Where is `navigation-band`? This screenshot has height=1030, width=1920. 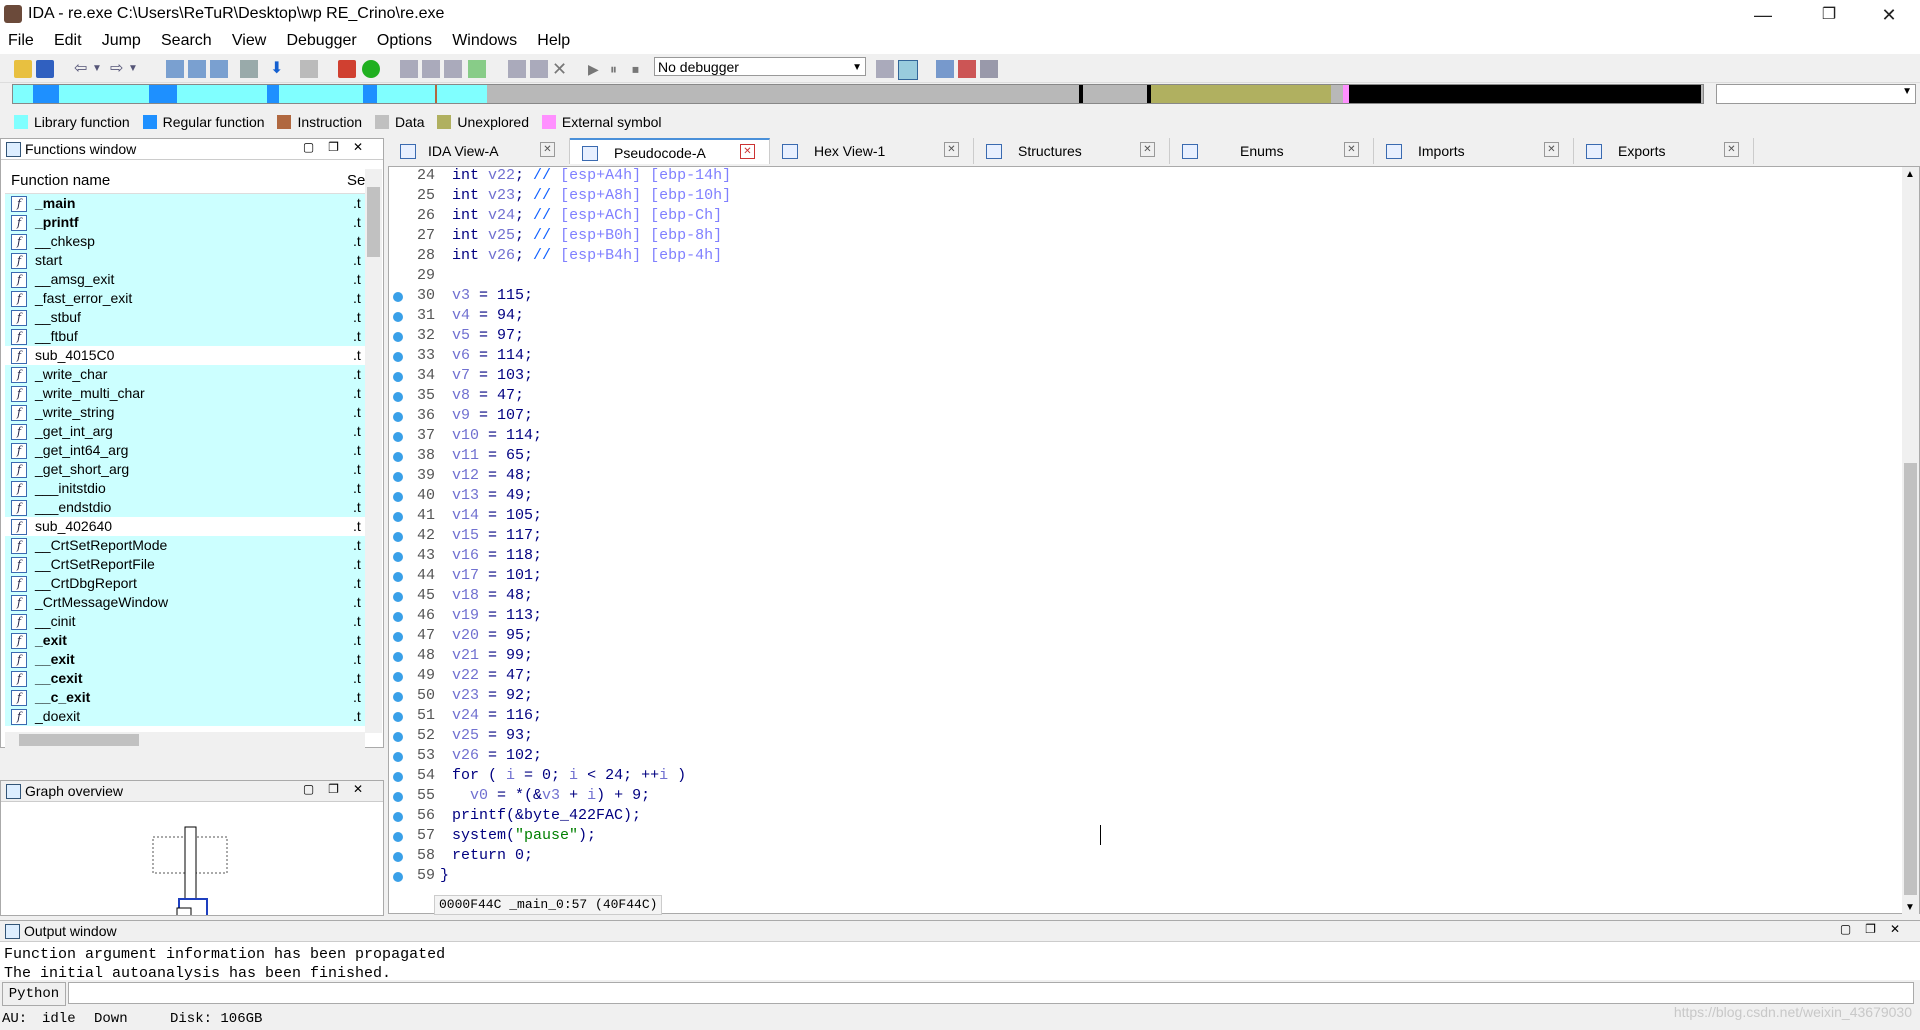
navigation-band is located at coordinates (858, 94).